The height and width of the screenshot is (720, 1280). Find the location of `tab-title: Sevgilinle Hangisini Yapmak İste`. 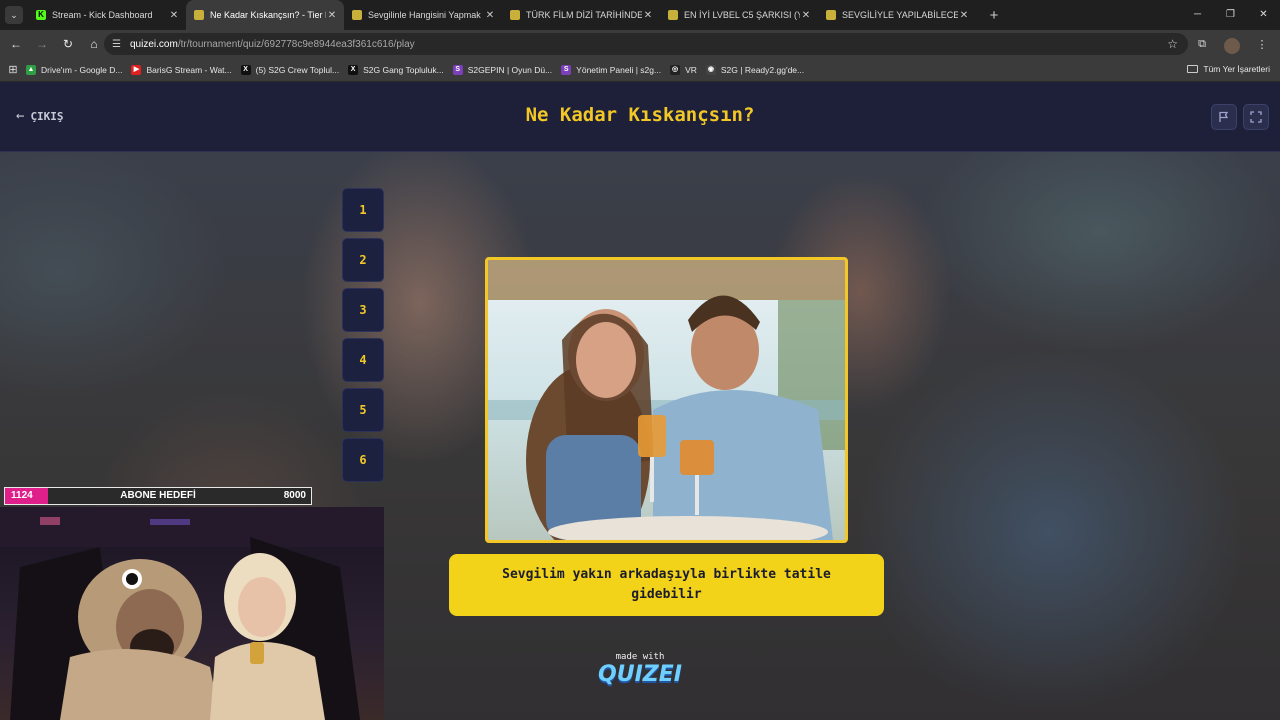

tab-title: Sevgilinle Hangisini Yapmak İste is located at coordinates (426, 15).